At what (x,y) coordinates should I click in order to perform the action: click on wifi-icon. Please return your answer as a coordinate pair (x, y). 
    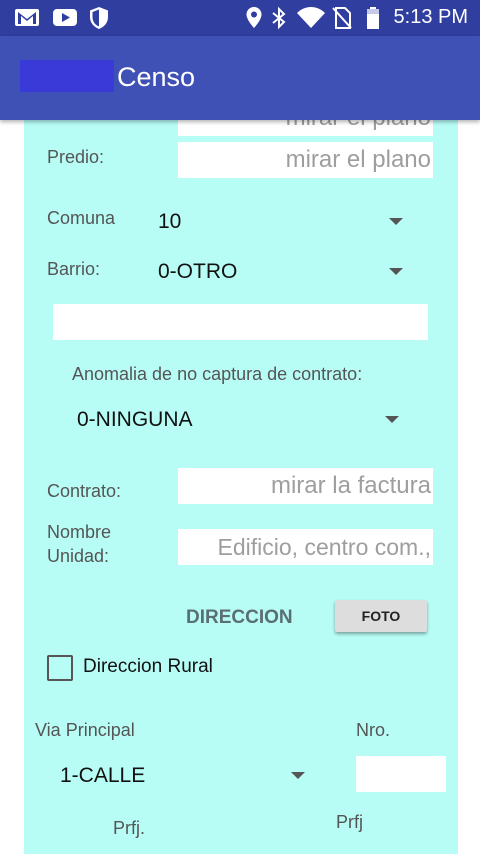
    Looking at the image, I should click on (311, 17).